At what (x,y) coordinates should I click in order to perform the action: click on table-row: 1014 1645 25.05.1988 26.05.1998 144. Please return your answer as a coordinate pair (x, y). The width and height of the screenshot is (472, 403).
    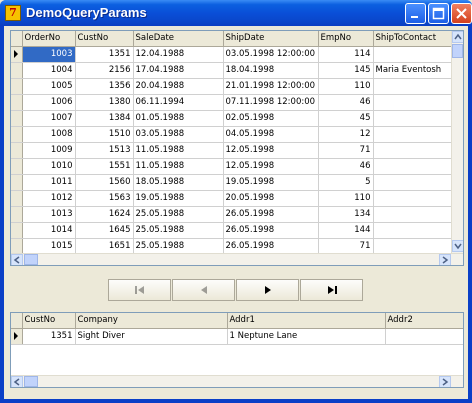
    Looking at the image, I should click on (232, 230).